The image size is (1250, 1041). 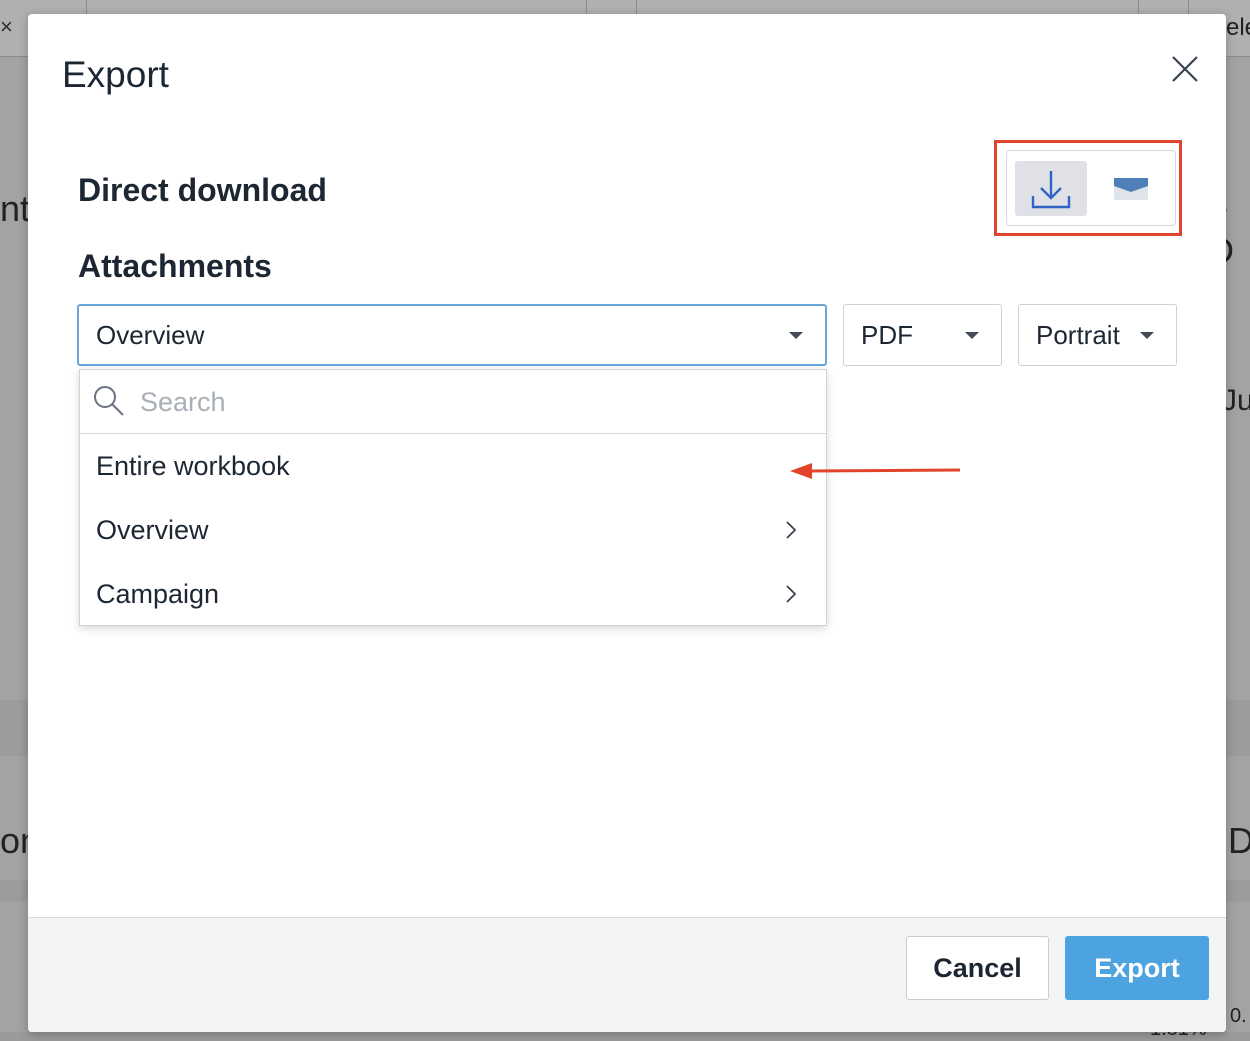 I want to click on page-dropdown-menu: Entire workbook Overview Campaign, so click(x=453, y=497).